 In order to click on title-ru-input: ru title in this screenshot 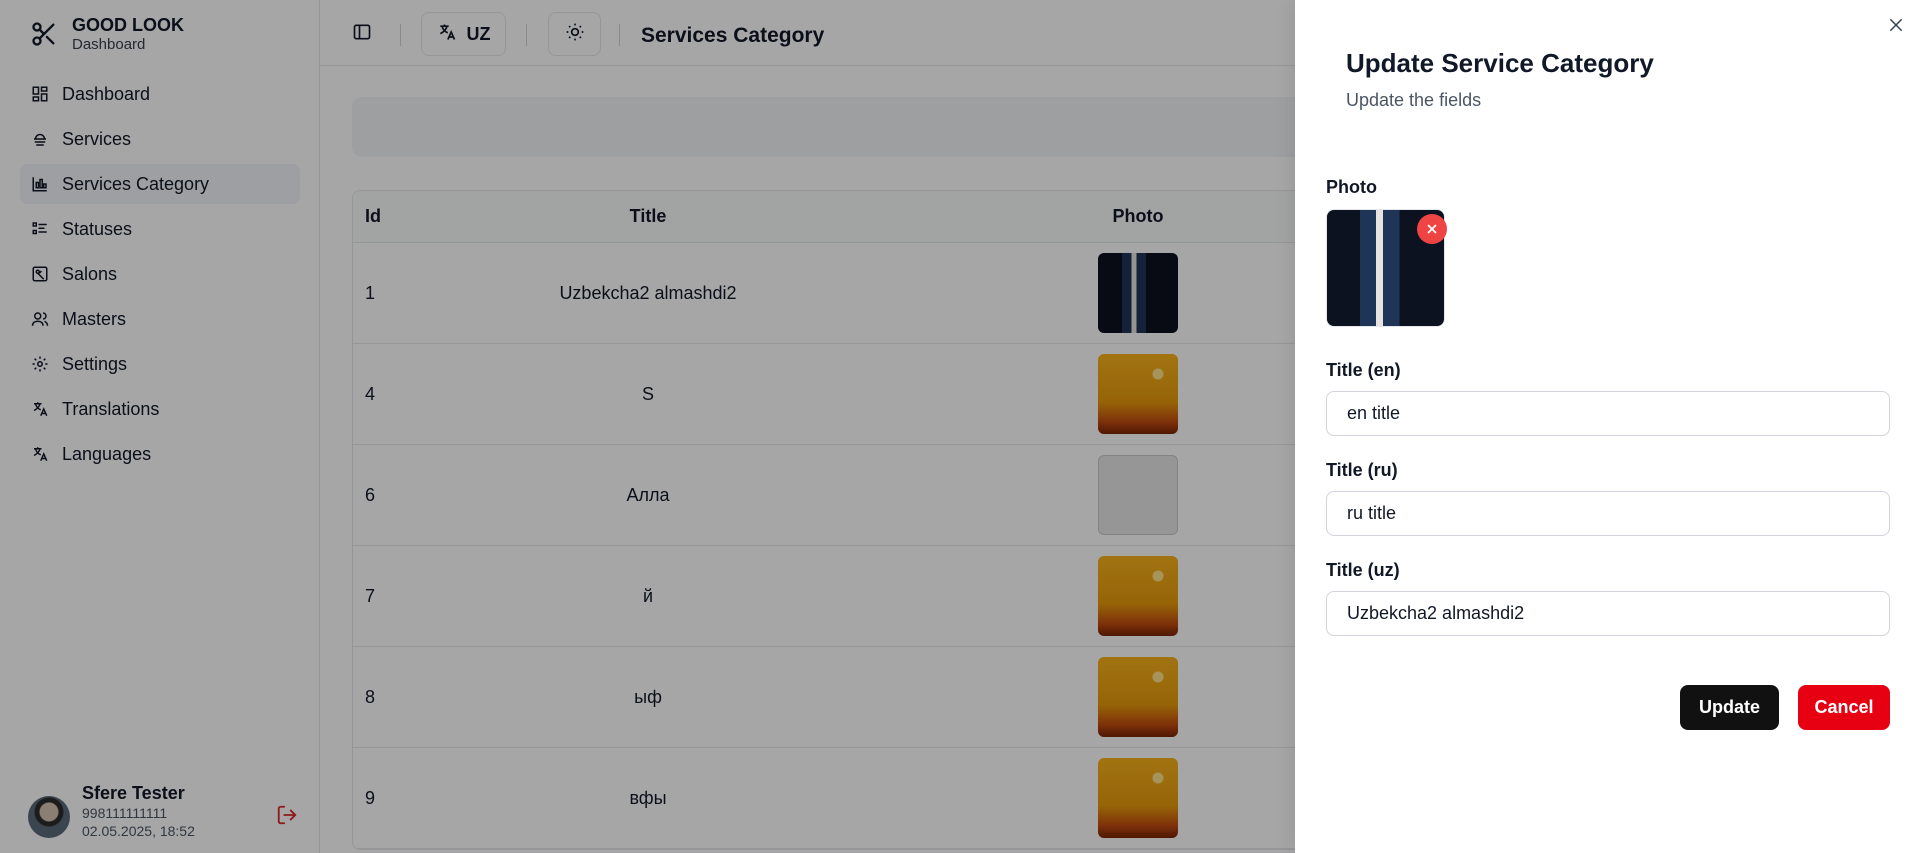, I will do `click(1608, 513)`.